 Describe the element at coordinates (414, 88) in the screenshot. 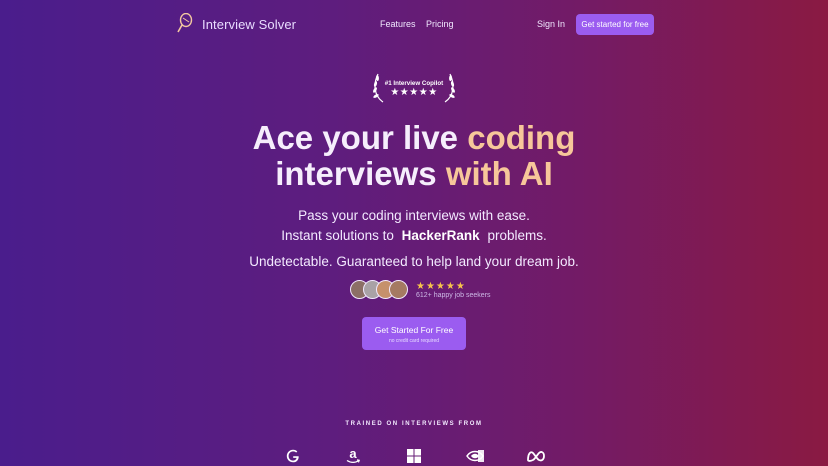

I see `award-badge: #1 Interview Copilot ★★★★★` at that location.